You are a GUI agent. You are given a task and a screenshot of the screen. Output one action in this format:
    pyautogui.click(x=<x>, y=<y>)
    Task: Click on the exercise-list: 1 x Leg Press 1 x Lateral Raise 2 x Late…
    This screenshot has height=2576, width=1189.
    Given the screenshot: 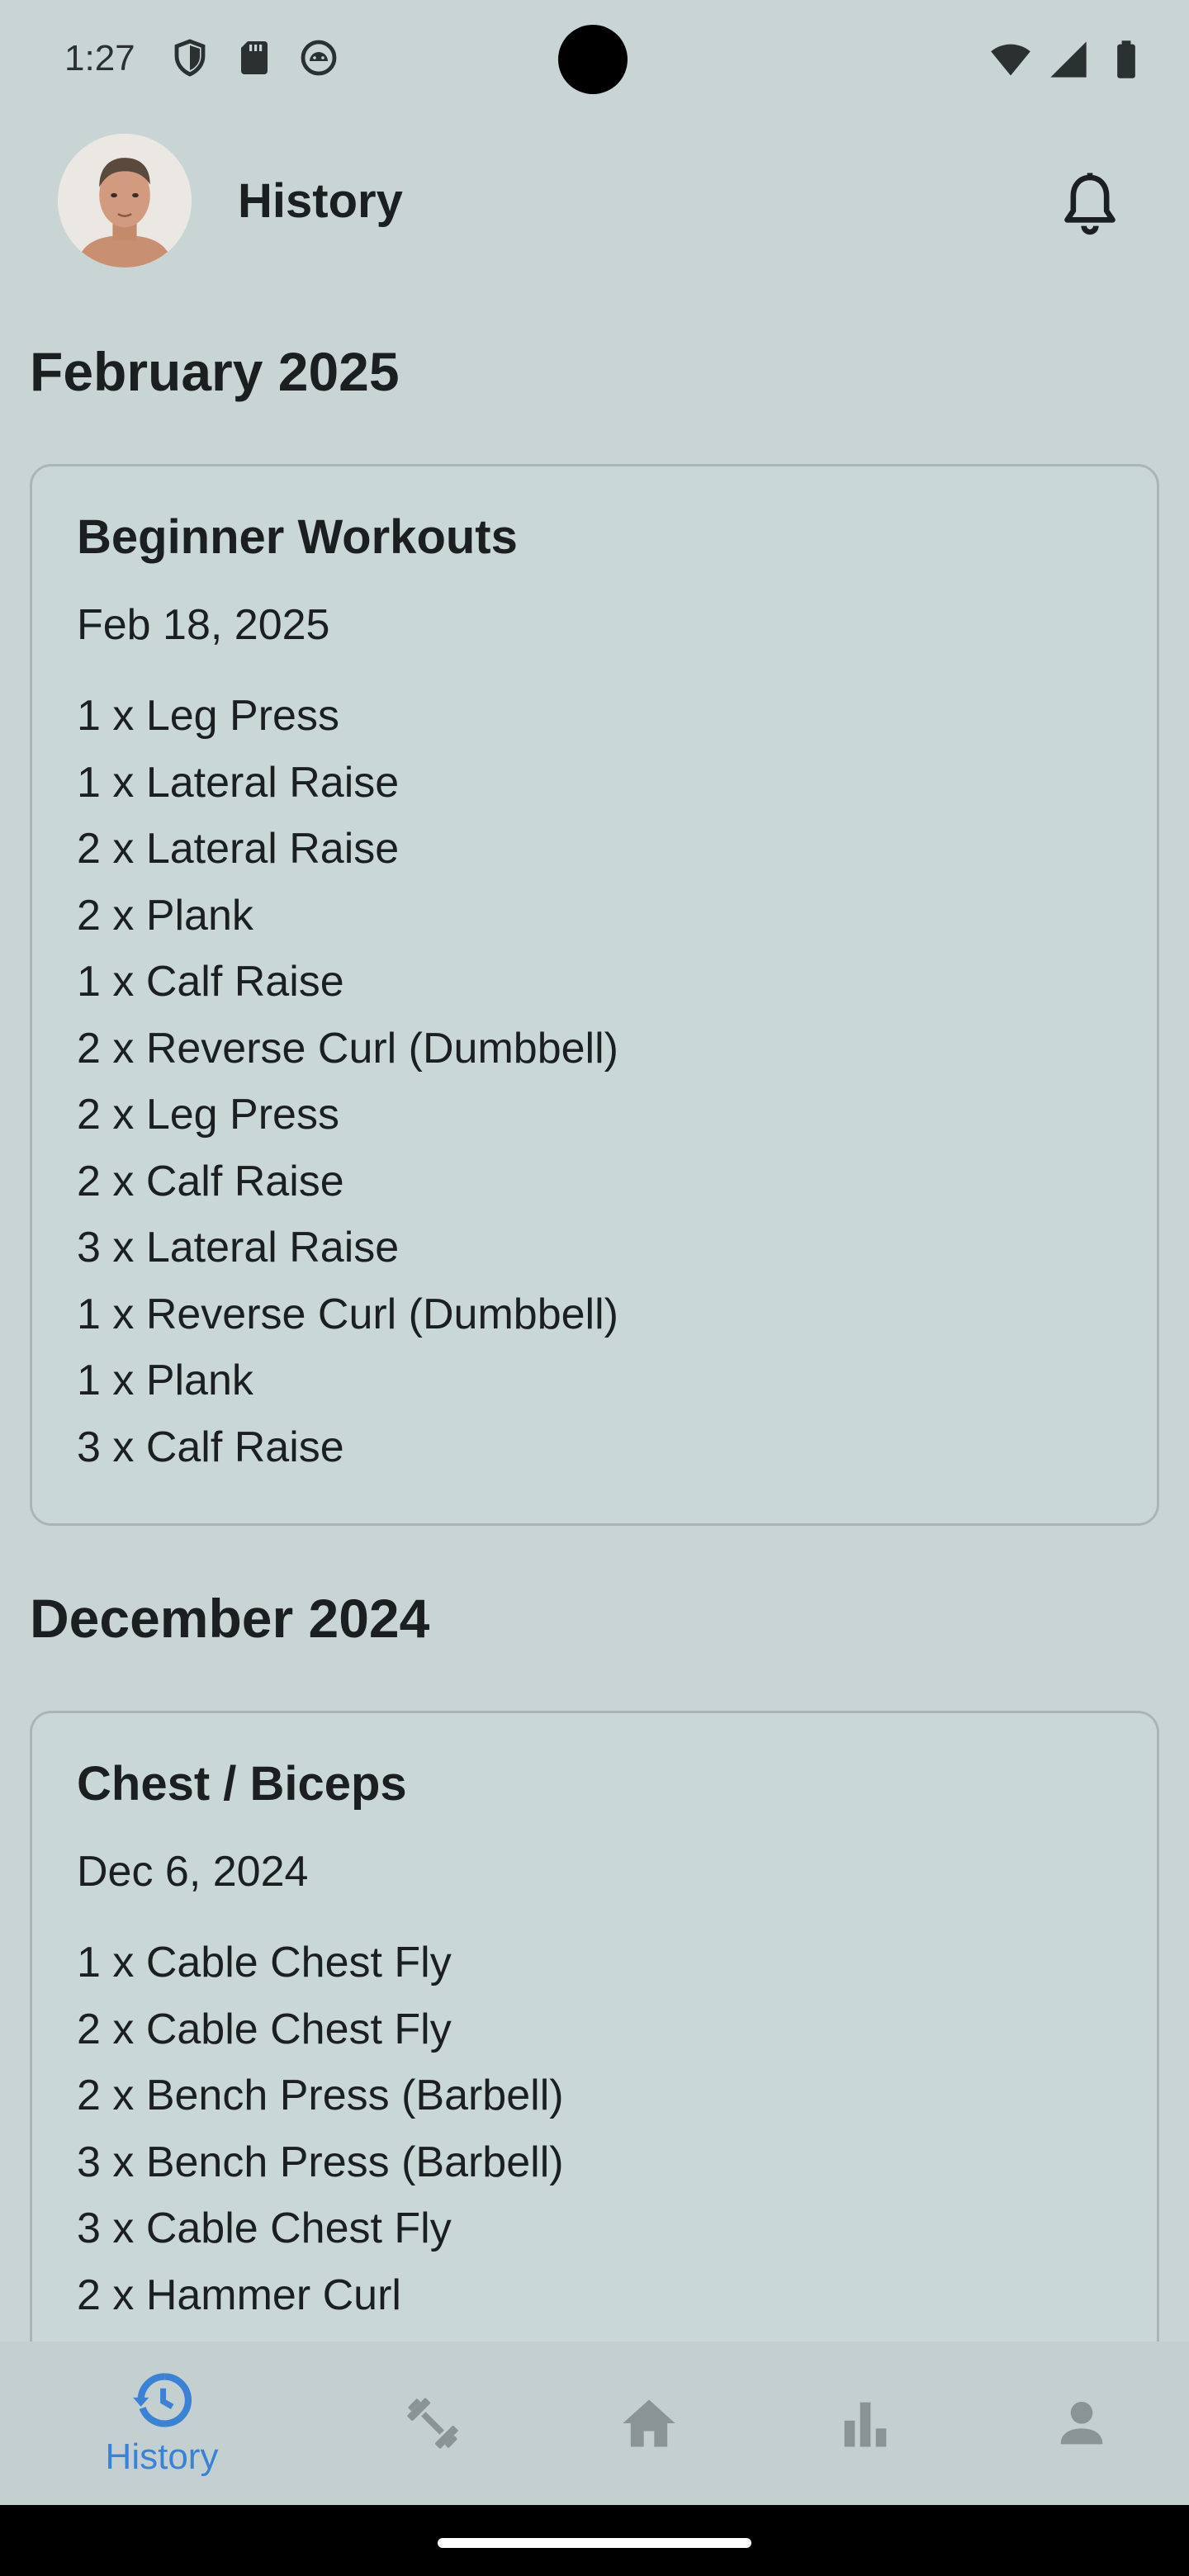 What is the action you would take?
    pyautogui.click(x=347, y=1081)
    